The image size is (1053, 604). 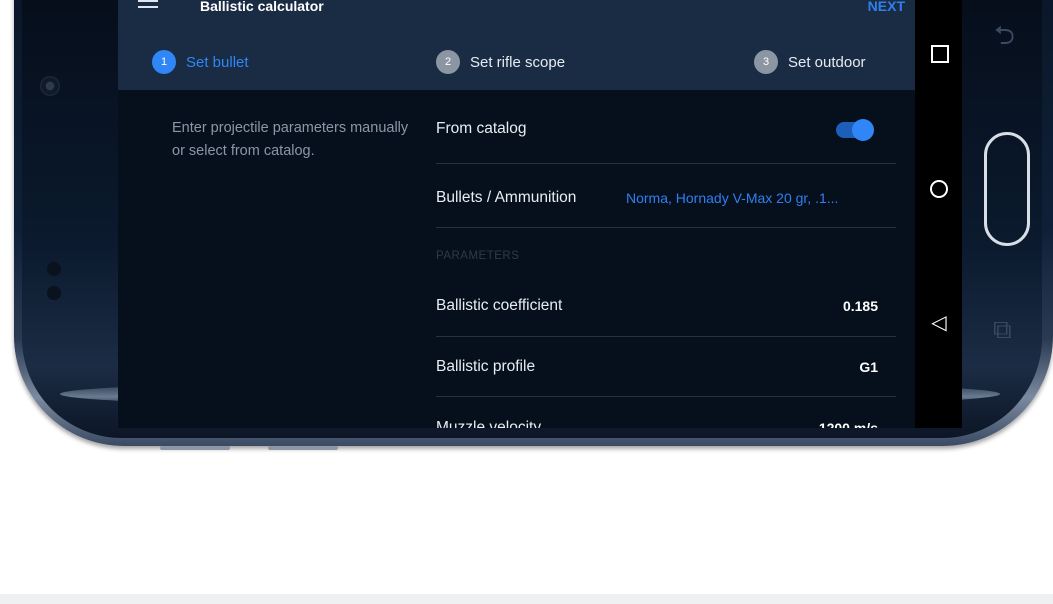 What do you see at coordinates (1002, 329) in the screenshot?
I see `recents-hardware-key-icon: ⧉` at bounding box center [1002, 329].